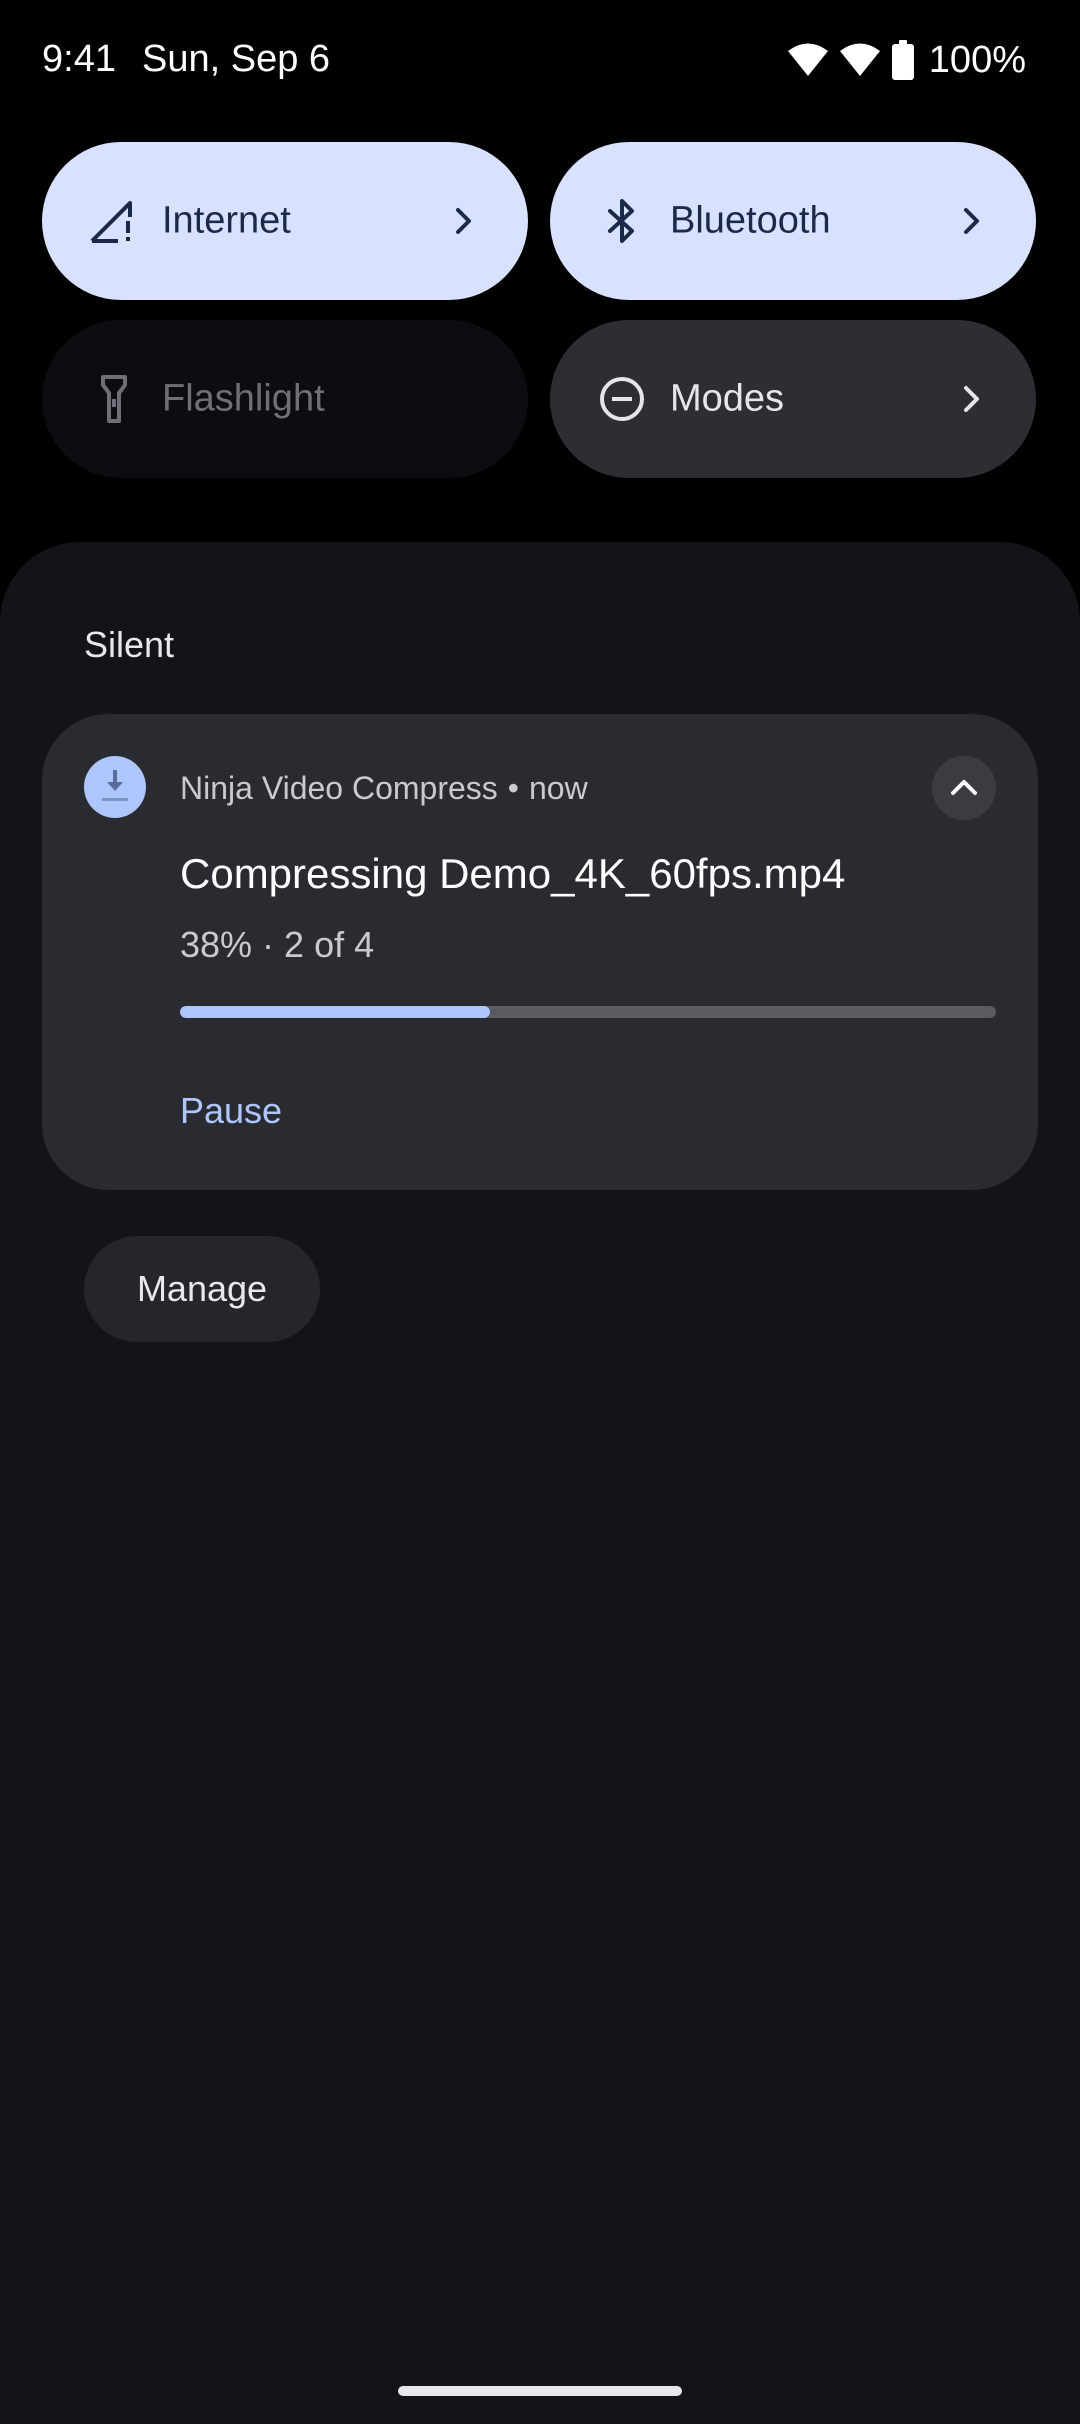  What do you see at coordinates (977, 59) in the screenshot?
I see `battery-percent: 100%` at bounding box center [977, 59].